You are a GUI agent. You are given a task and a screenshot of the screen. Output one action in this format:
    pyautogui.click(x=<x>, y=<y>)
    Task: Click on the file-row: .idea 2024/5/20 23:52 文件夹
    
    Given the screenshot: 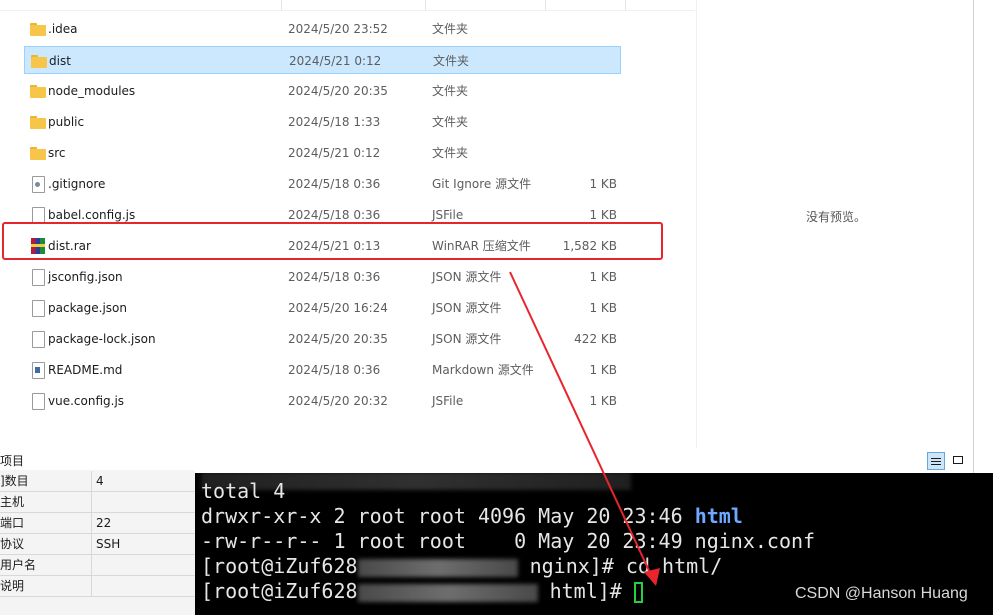 What is the action you would take?
    pyautogui.click(x=322, y=29)
    